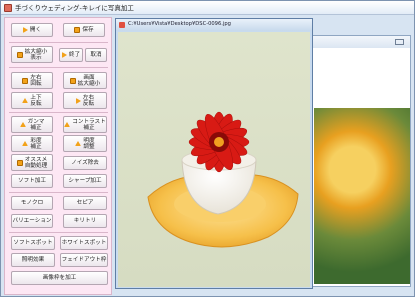 The width and height of the screenshot is (415, 297). Describe the element at coordinates (85, 163) in the screenshot. I see `noise-reduction-button: ノイズ除去` at that location.